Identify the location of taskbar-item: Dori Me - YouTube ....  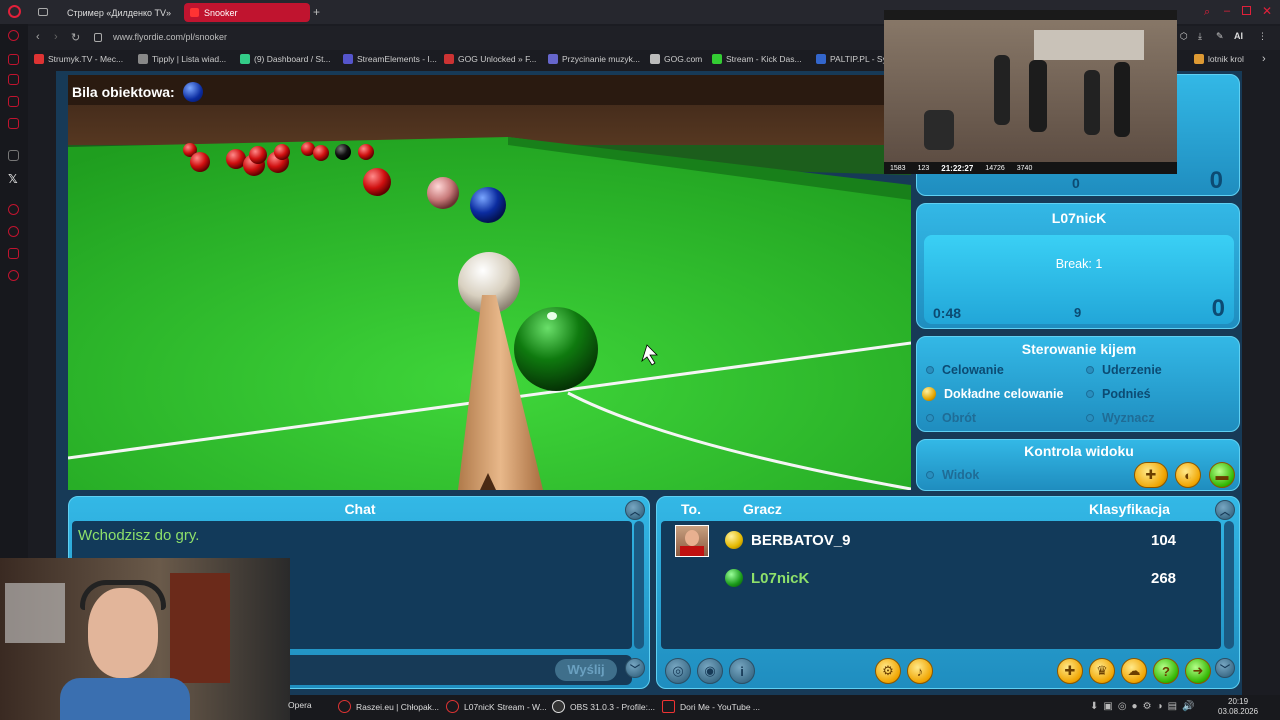
(711, 706).